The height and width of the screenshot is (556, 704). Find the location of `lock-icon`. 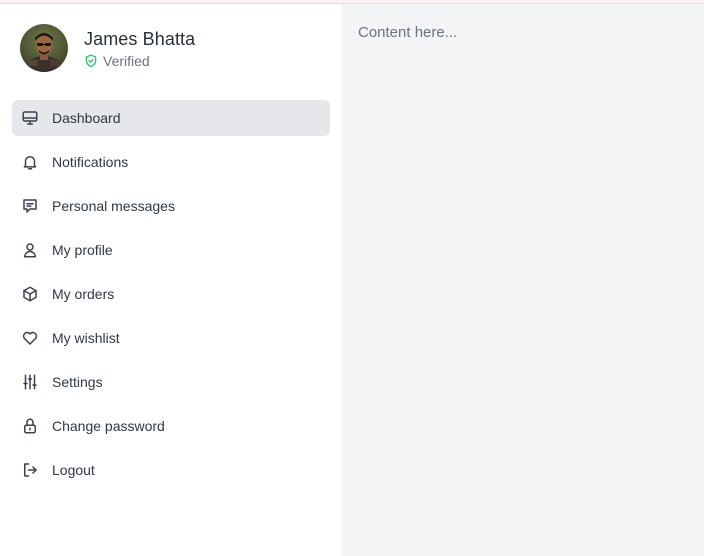

lock-icon is located at coordinates (30, 426).